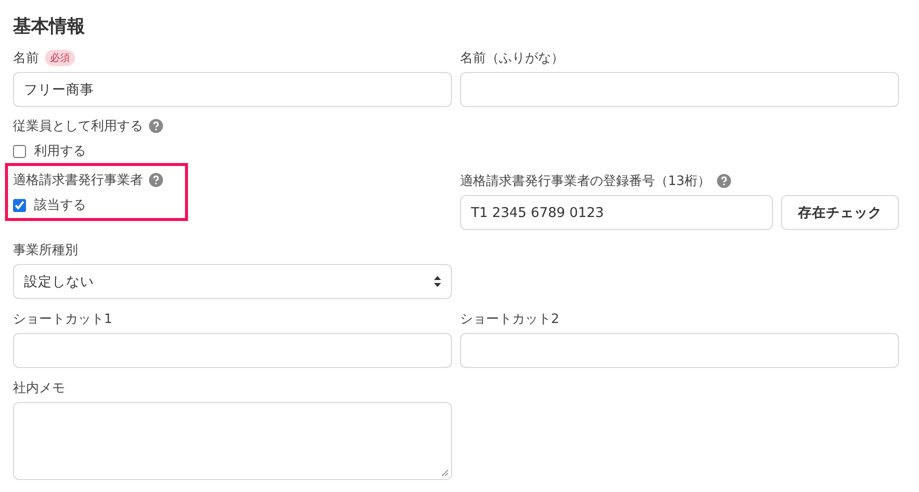  I want to click on field-label: 名前, so click(26, 58).